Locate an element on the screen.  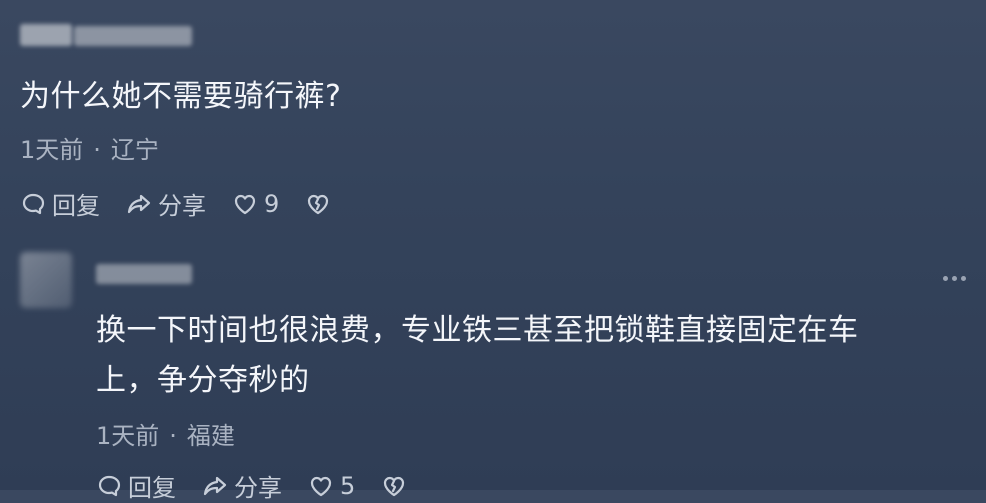
like-button: 9 is located at coordinates (255, 204).